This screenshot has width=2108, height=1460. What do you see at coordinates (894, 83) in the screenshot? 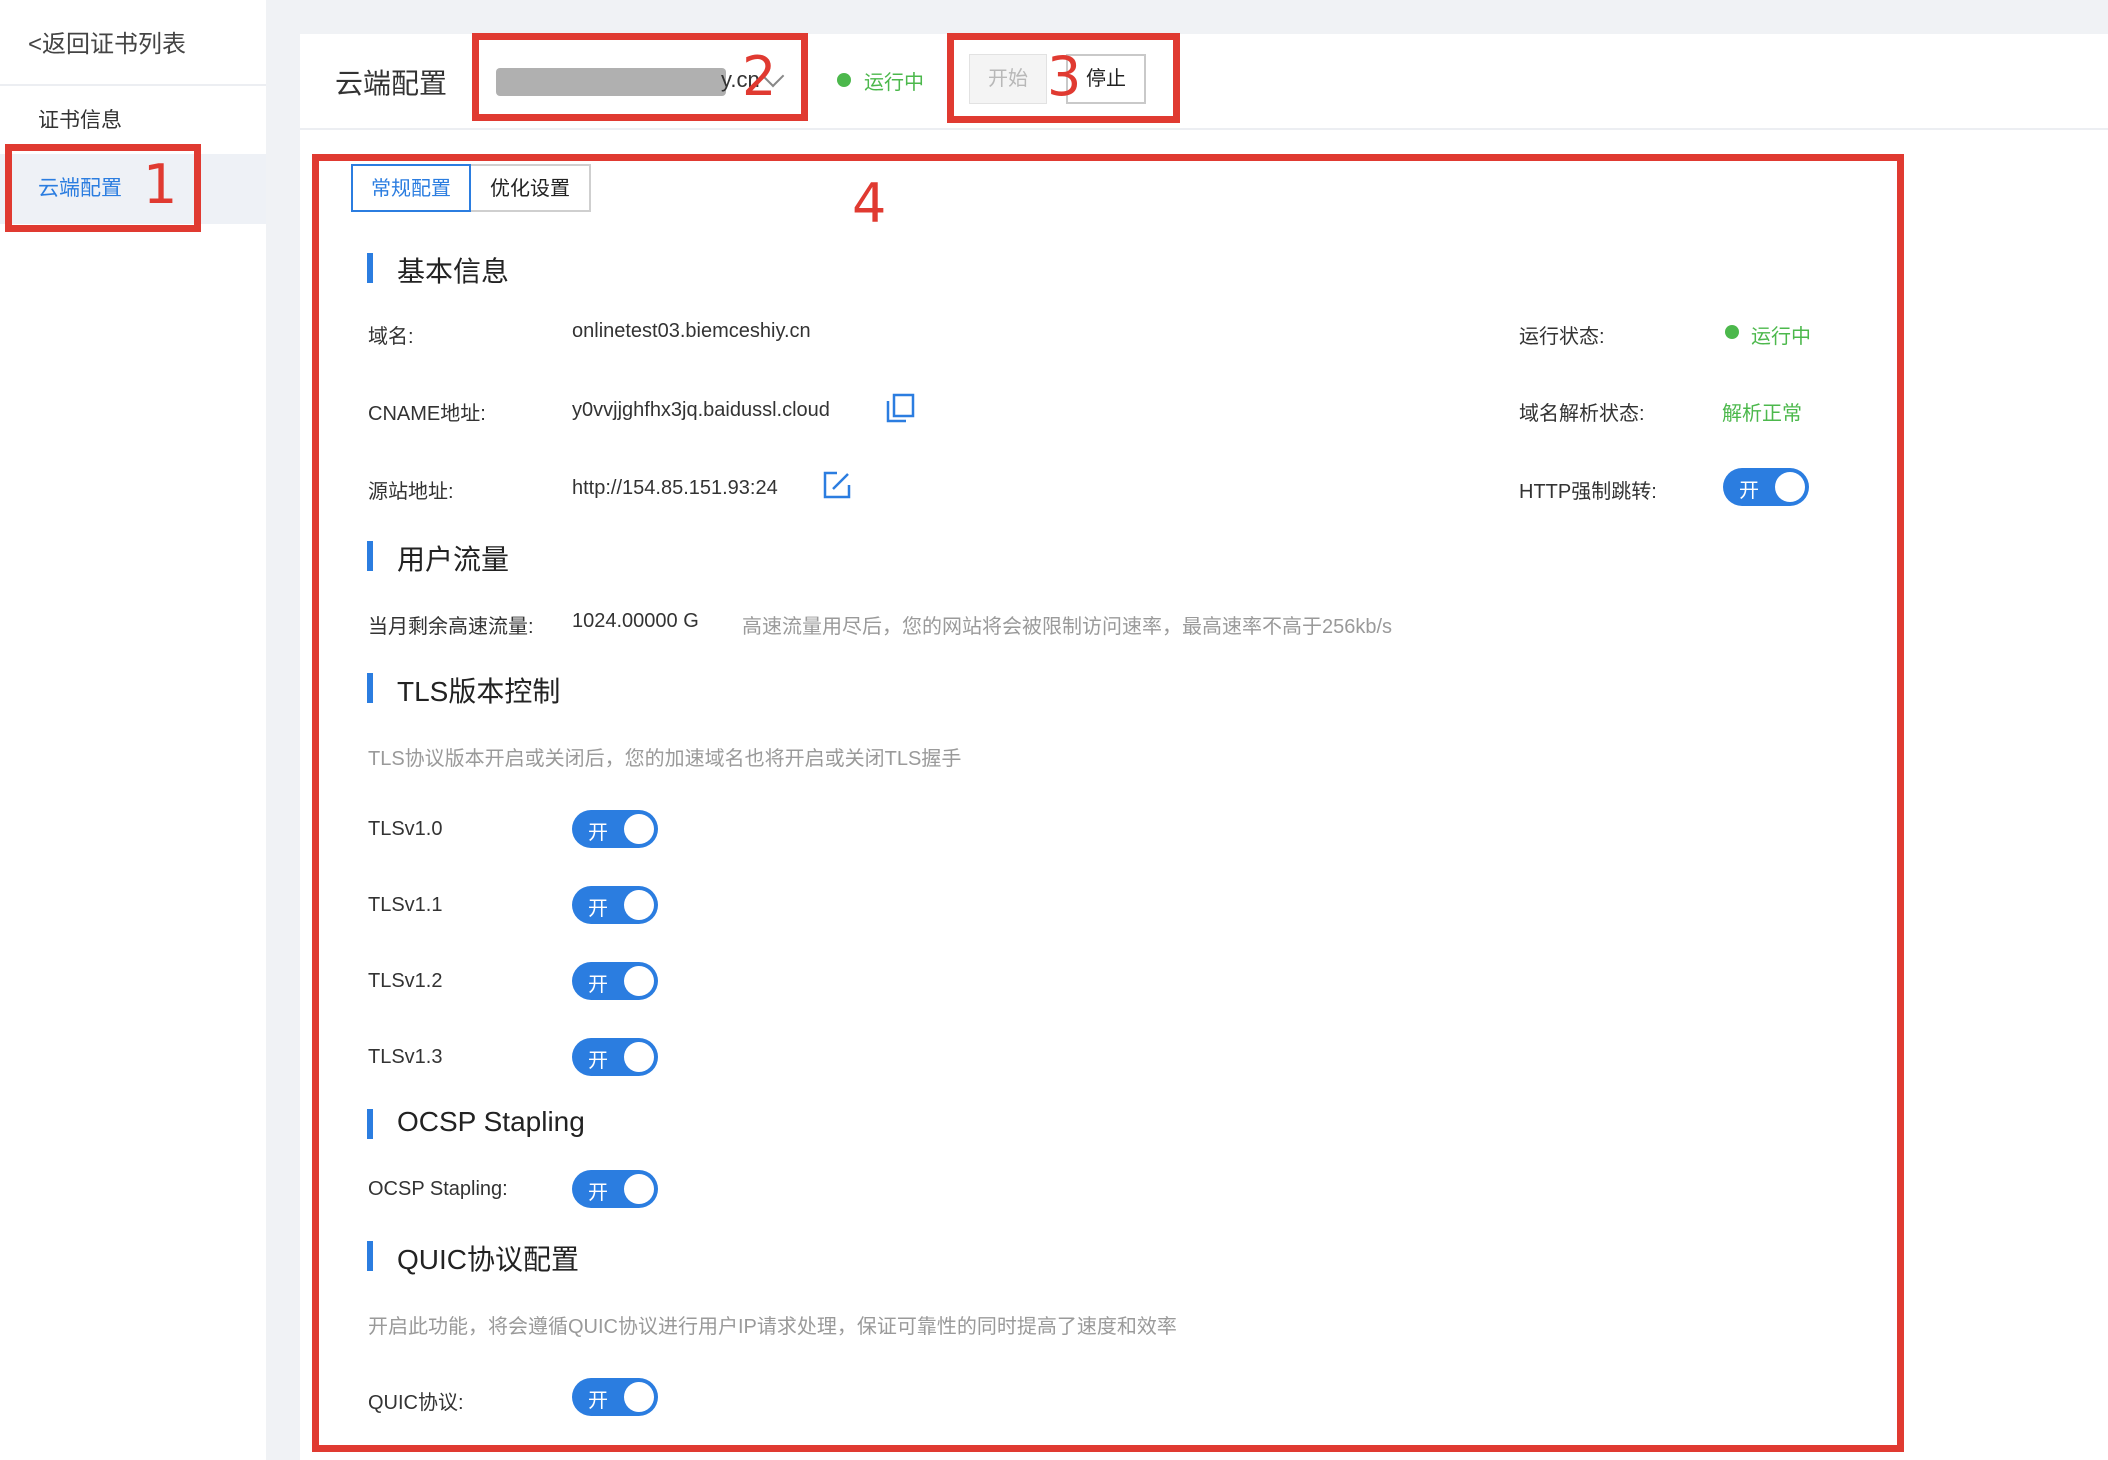
I see `header-status: 运行中` at bounding box center [894, 83].